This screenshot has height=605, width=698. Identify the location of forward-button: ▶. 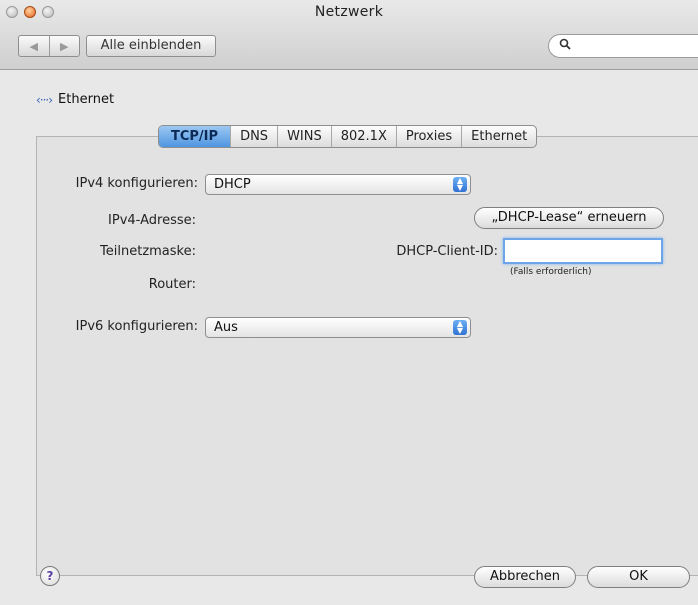
(64, 46).